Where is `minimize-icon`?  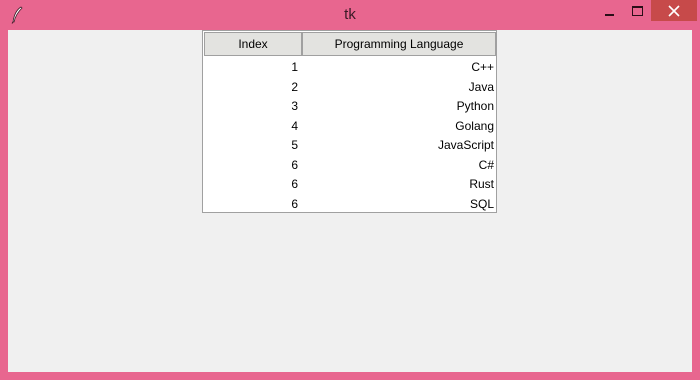
minimize-icon is located at coordinates (609, 14).